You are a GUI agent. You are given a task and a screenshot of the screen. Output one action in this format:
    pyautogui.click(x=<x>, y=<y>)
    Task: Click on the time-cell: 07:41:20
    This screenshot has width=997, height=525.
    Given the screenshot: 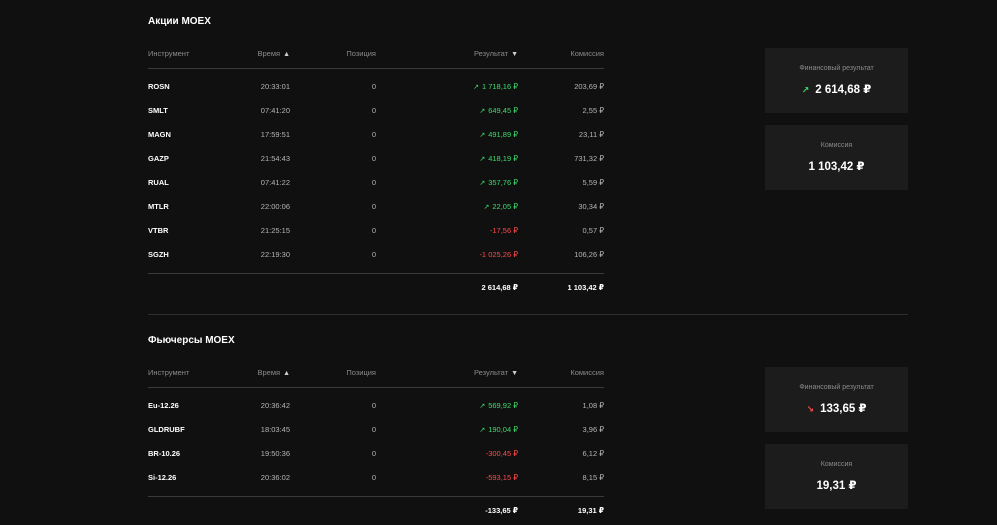 What is the action you would take?
    pyautogui.click(x=275, y=110)
    